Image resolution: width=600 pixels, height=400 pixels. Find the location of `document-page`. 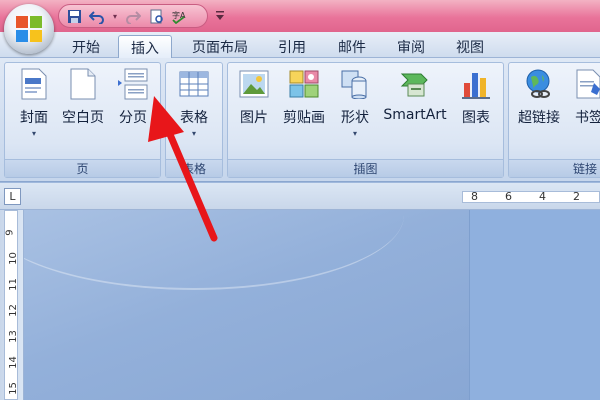

document-page is located at coordinates (534, 305).